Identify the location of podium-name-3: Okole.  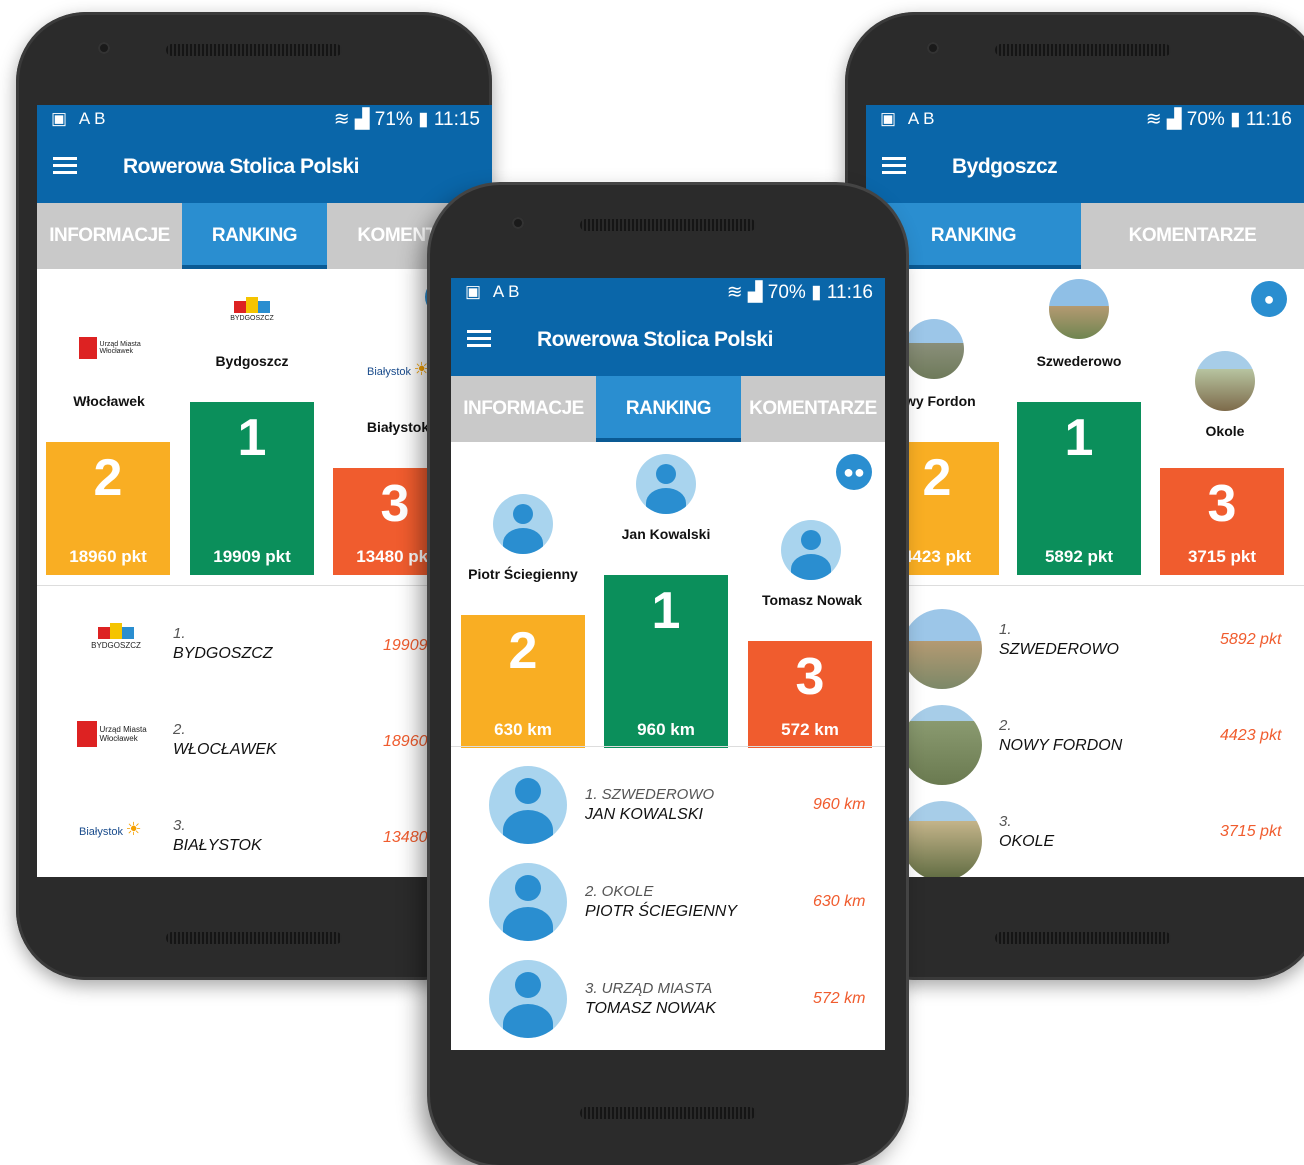
(1225, 431).